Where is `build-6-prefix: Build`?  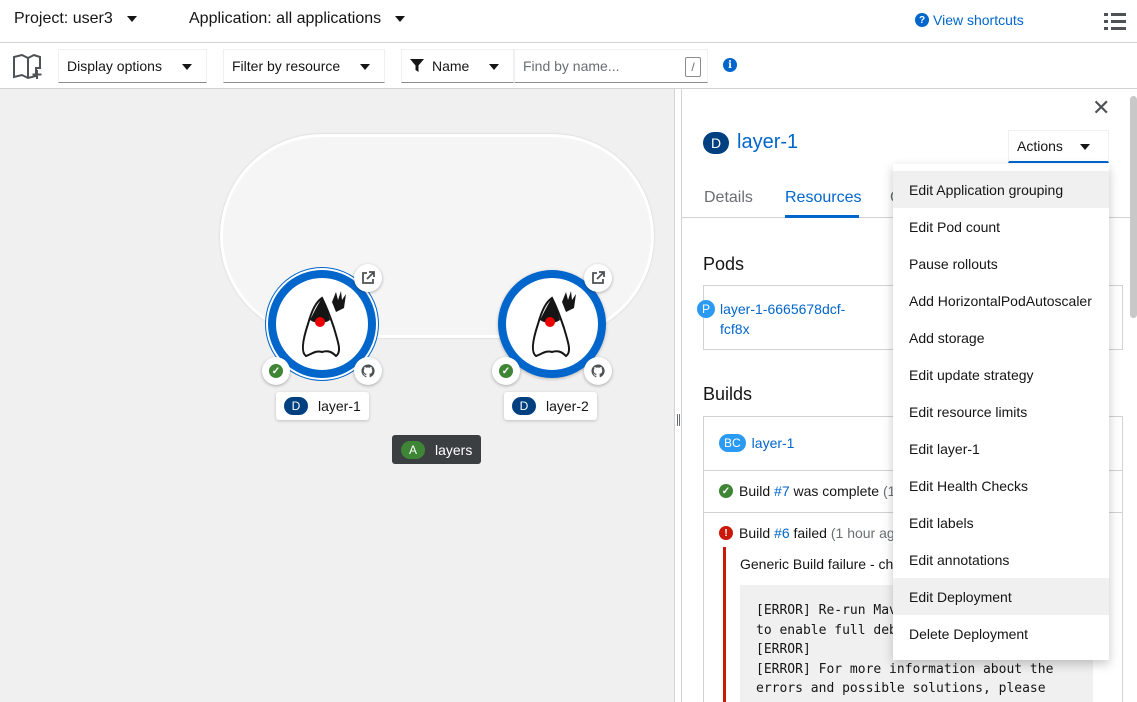 build-6-prefix: Build is located at coordinates (757, 533).